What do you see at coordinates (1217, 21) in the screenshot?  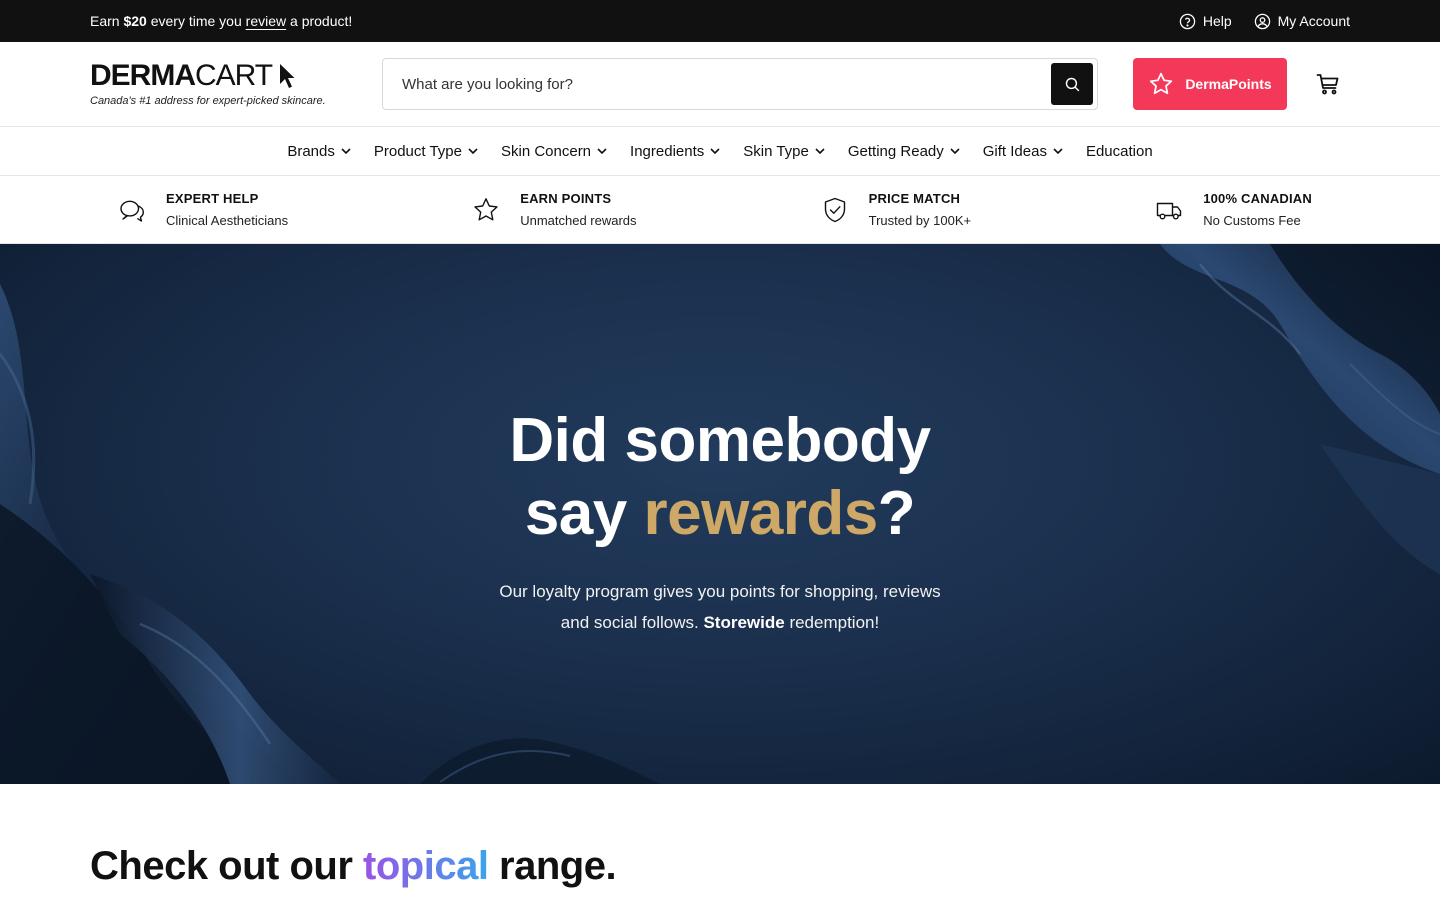 I see `help-label: Help` at bounding box center [1217, 21].